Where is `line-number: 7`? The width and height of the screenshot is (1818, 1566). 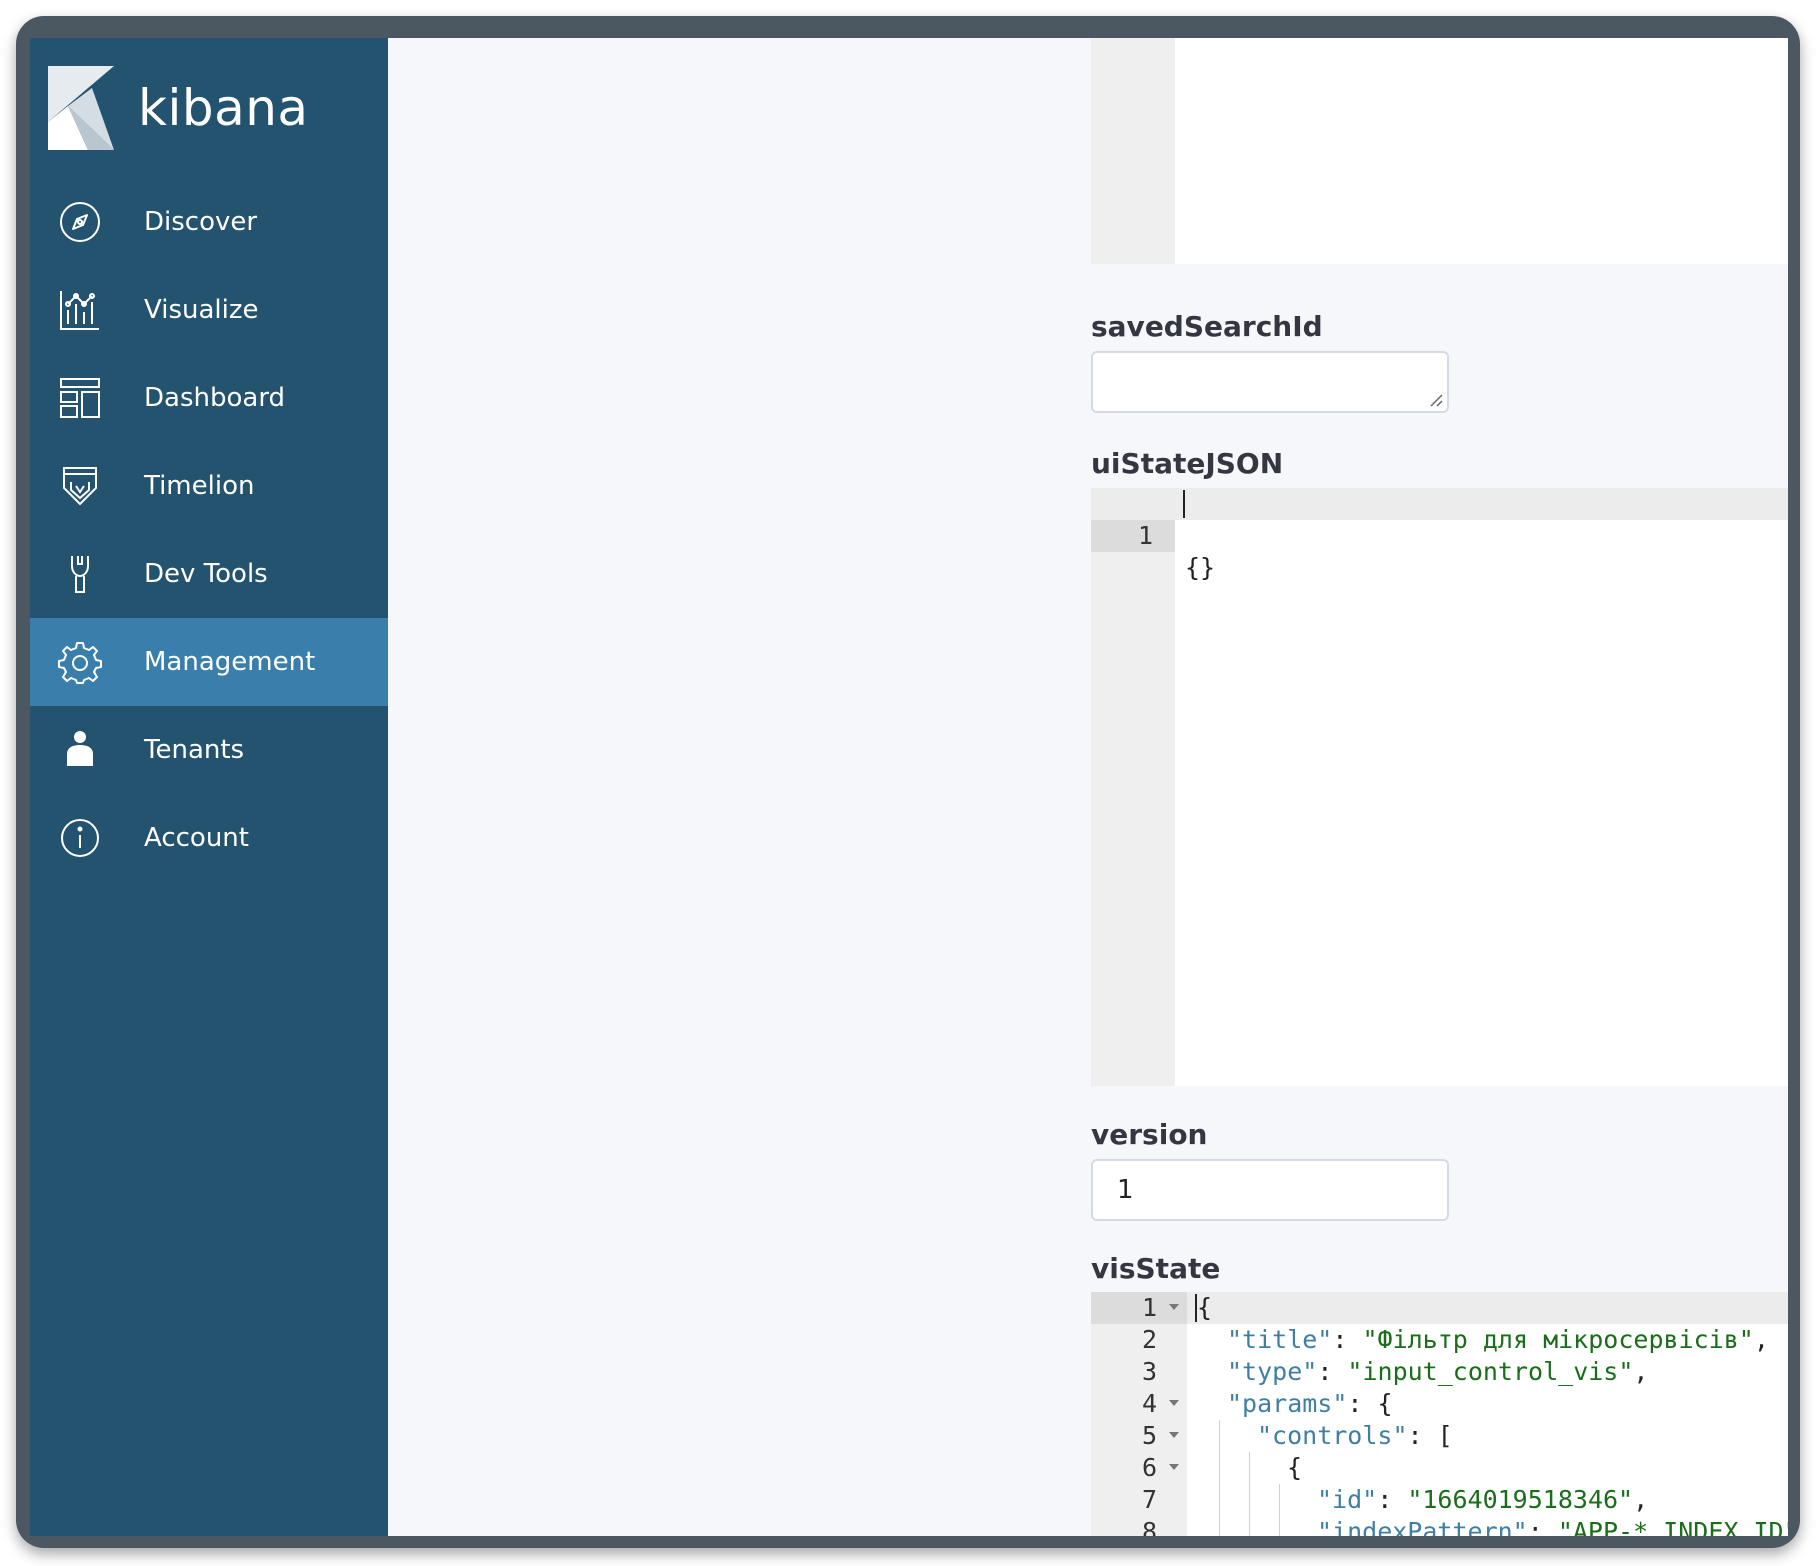 line-number: 7 is located at coordinates (1149, 1499).